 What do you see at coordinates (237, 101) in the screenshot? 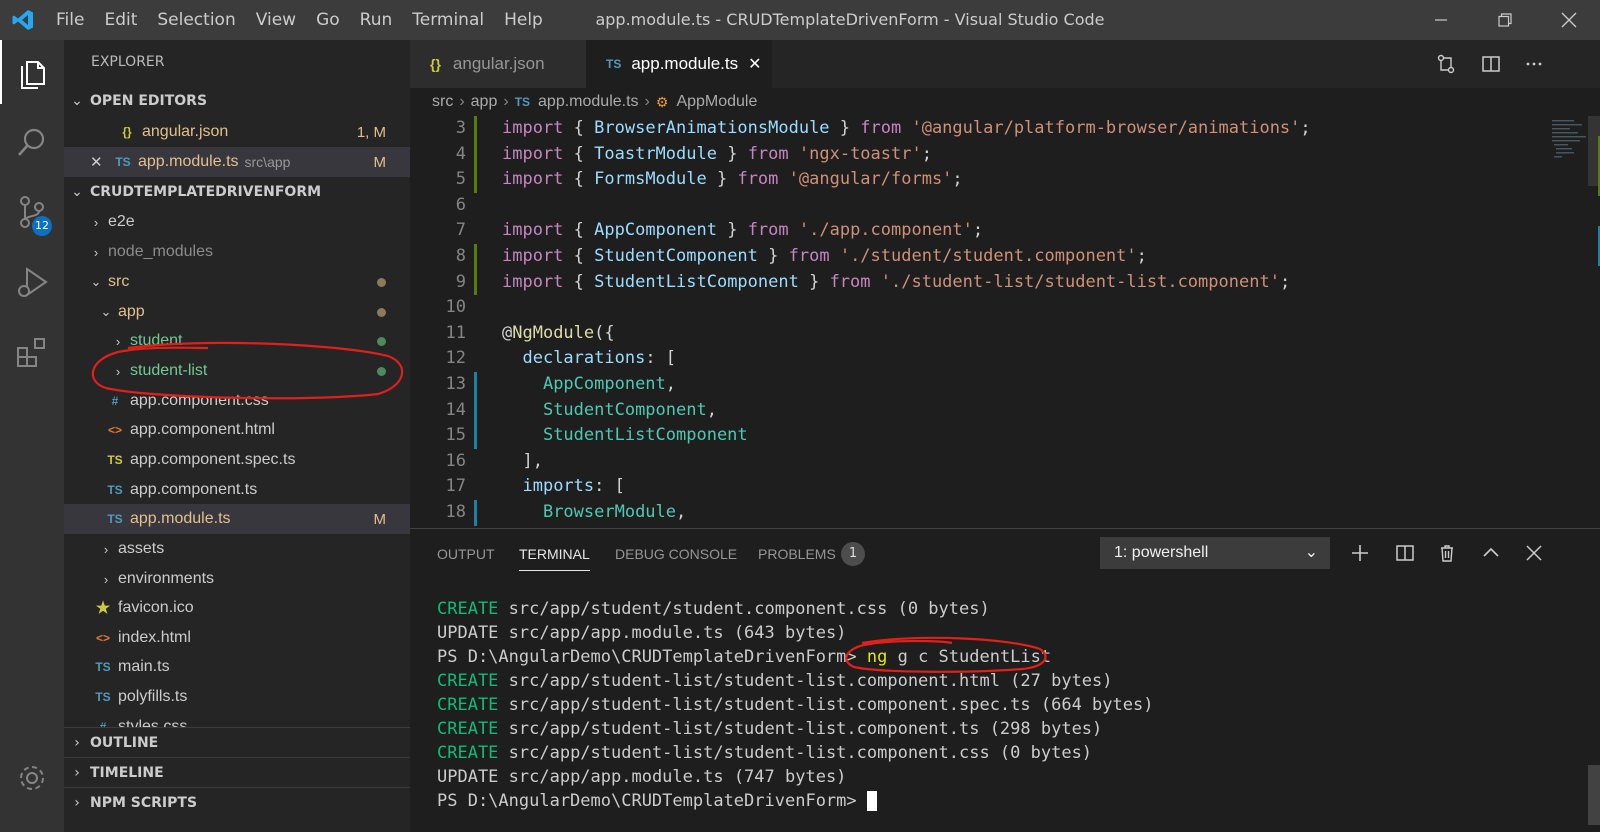
I see `open-editors-header: ⌄ OPEN EDITORS` at bounding box center [237, 101].